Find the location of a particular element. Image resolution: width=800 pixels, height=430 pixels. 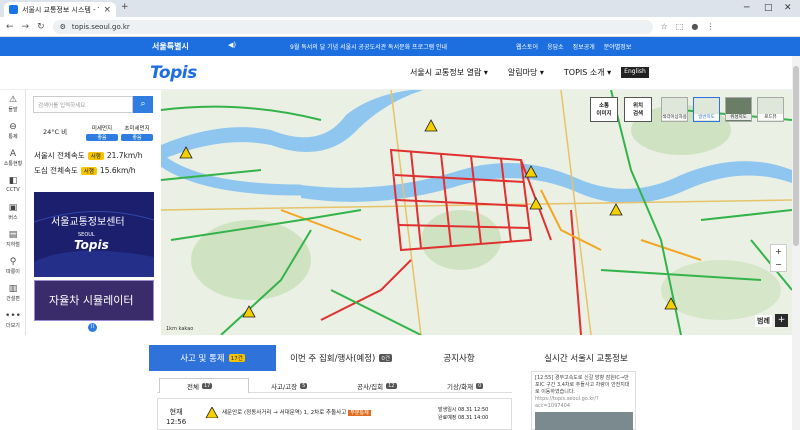

status-badge: 부분통제 is located at coordinates (359, 413).